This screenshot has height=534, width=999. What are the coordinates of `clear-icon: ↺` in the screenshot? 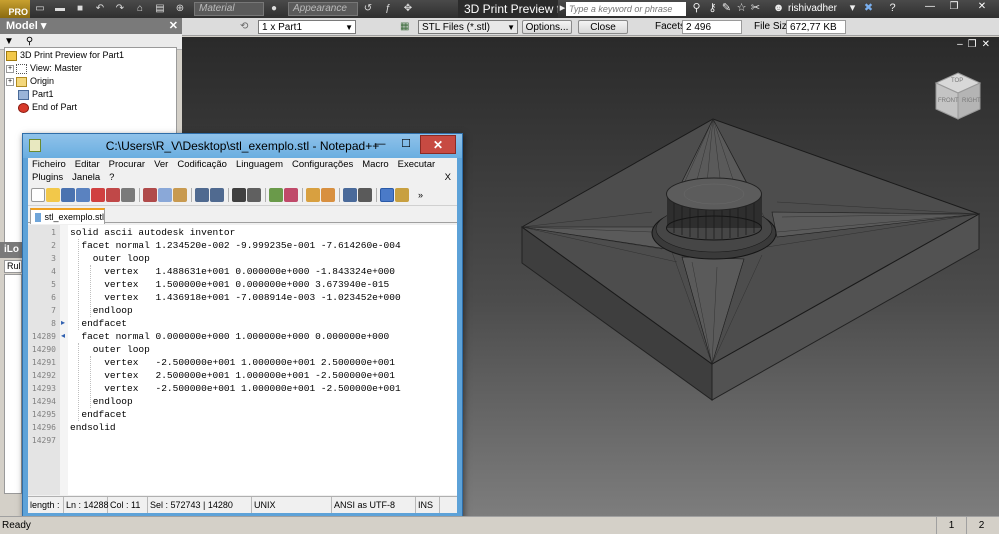 It's located at (368, 9).